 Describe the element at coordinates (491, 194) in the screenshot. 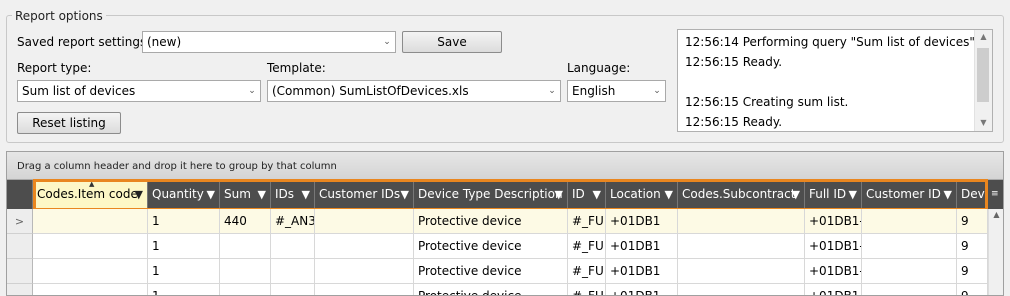

I see `column-header-device-type-description: Device Type Description ▼` at that location.